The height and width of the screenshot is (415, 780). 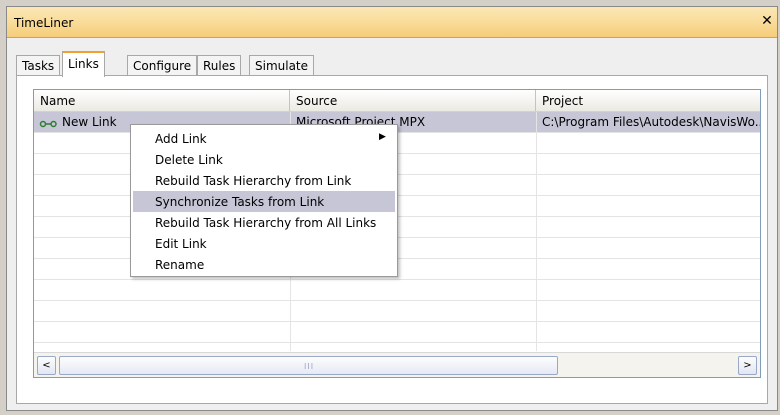 I want to click on menu-item-add-link: Add Link ▶, so click(x=264, y=138).